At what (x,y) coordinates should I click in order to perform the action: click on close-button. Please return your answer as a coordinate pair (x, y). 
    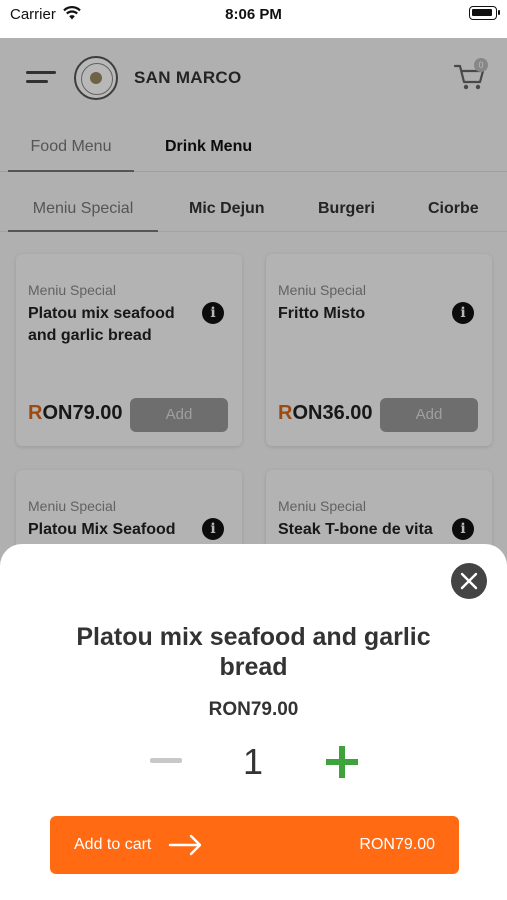
    Looking at the image, I should click on (469, 581).